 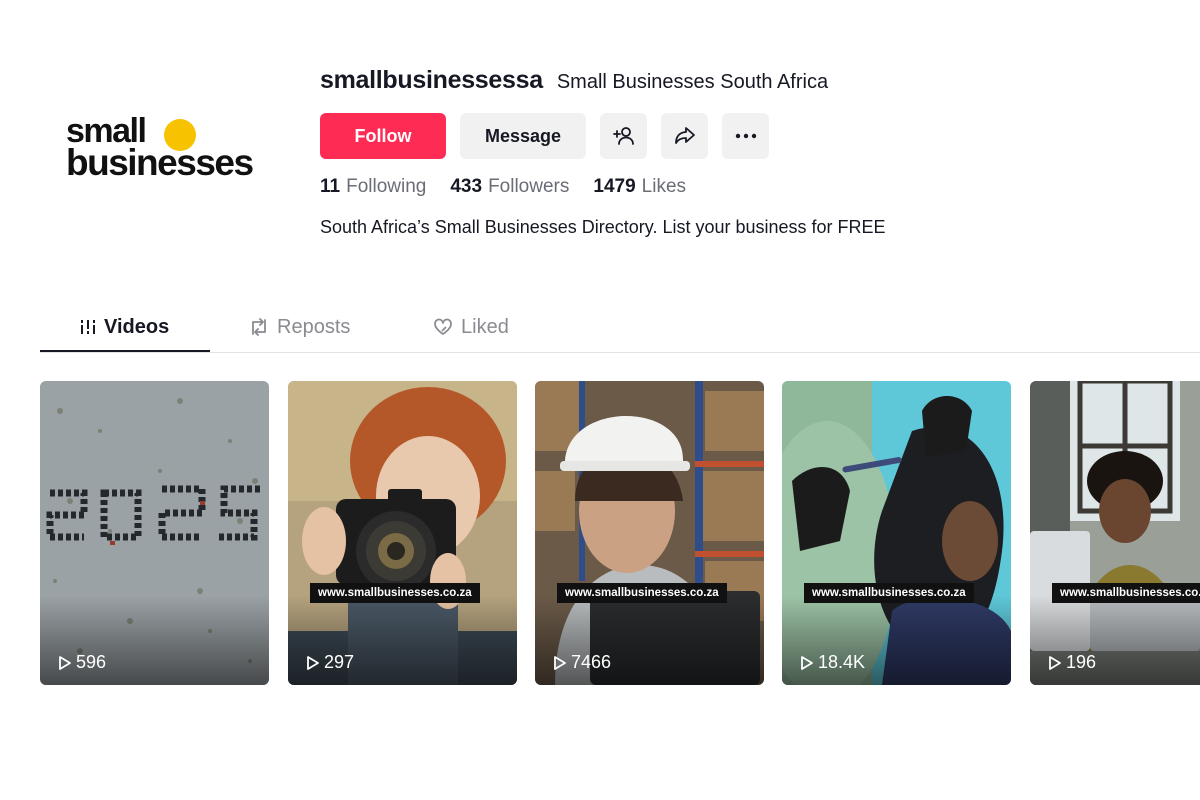 I want to click on view-count: 596, so click(x=81, y=662).